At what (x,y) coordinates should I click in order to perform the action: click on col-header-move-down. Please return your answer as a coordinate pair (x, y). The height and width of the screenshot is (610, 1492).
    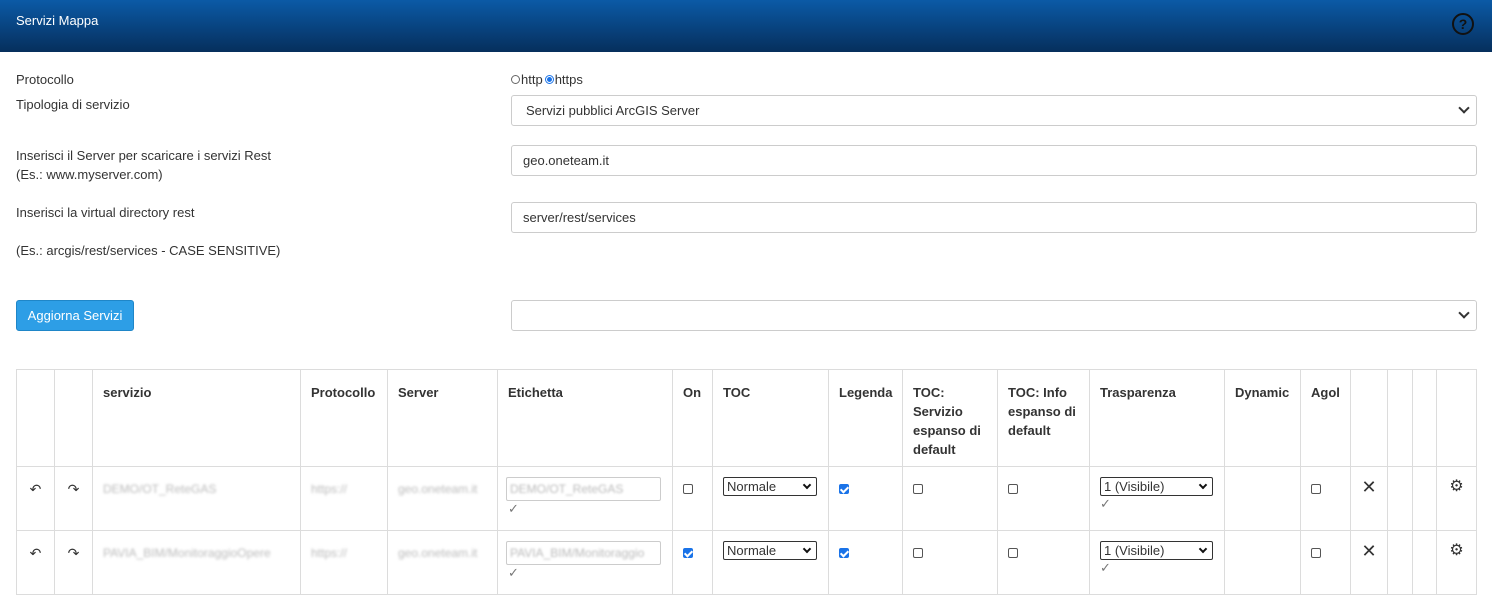
    Looking at the image, I should click on (73, 418).